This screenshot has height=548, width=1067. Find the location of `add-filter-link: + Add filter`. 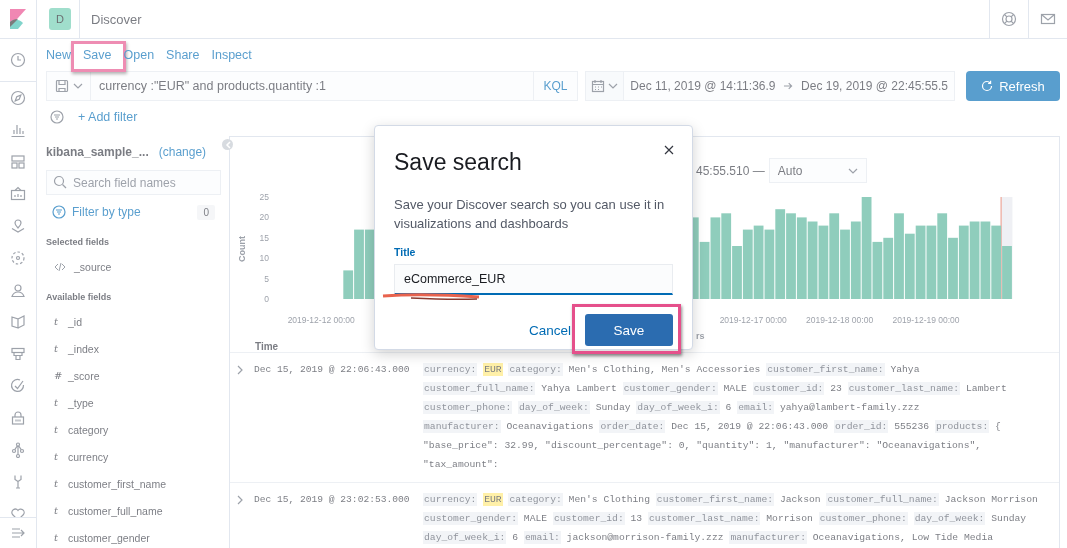

add-filter-link: + Add filter is located at coordinates (108, 117).